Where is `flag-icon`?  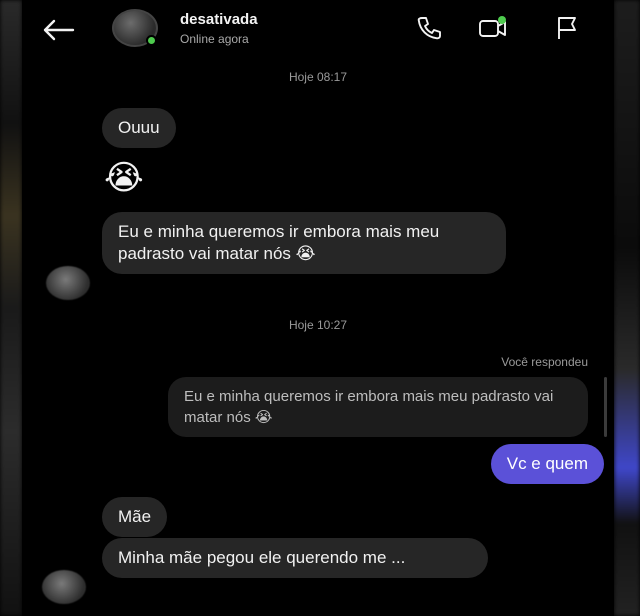
flag-icon is located at coordinates (567, 28).